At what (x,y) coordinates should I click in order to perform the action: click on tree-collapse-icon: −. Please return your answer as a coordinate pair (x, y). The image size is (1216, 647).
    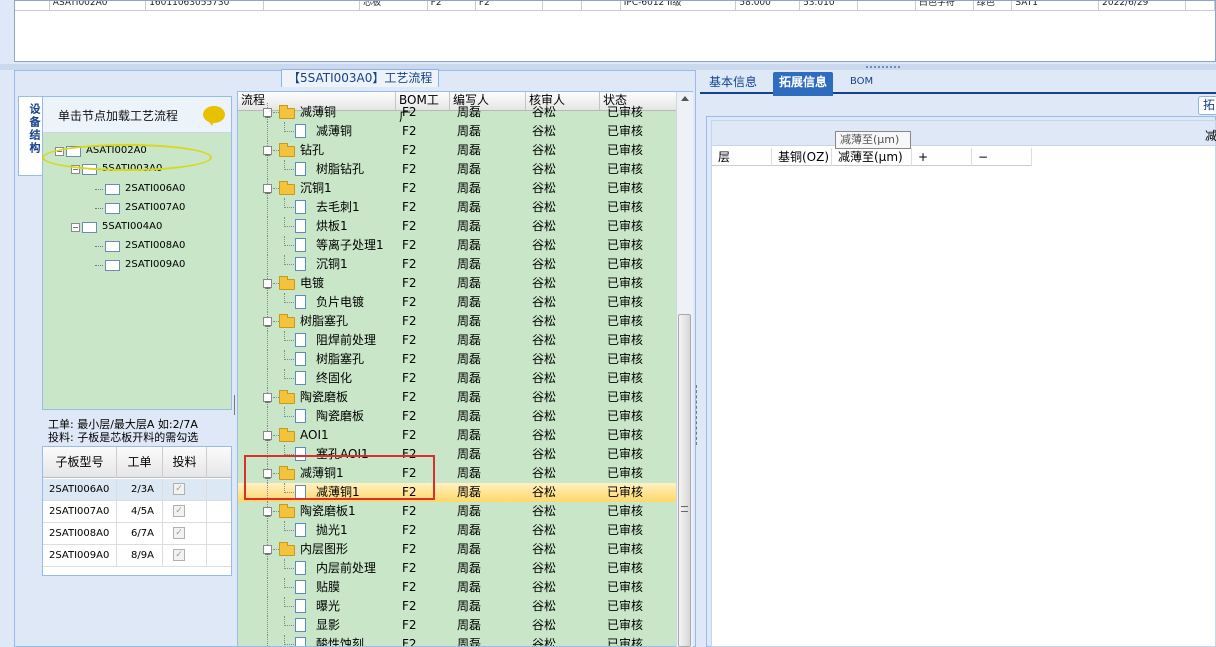
    Looking at the image, I should click on (75, 227).